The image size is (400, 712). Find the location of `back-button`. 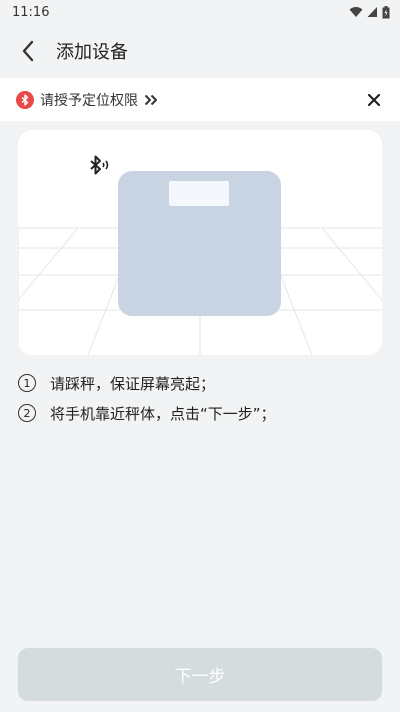

back-button is located at coordinates (28, 51).